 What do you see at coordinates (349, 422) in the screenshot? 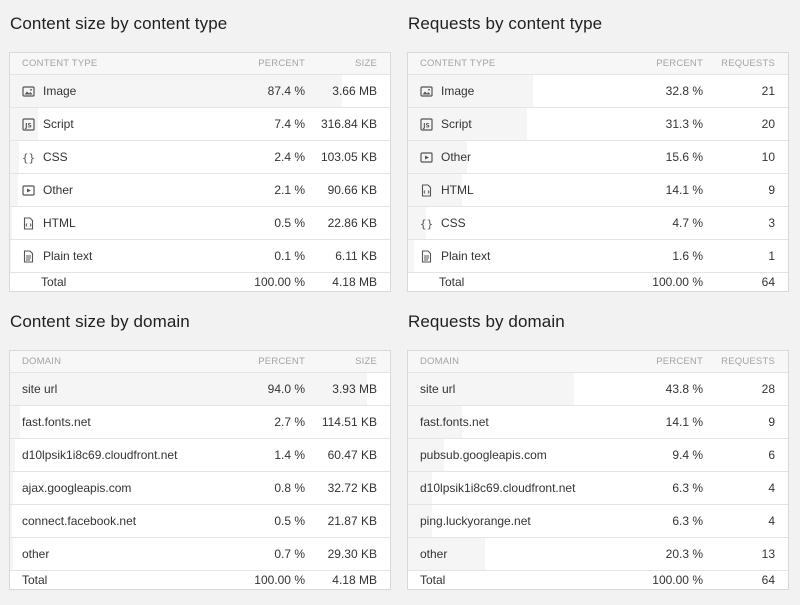
I see `row-value: 114.51 KB` at bounding box center [349, 422].